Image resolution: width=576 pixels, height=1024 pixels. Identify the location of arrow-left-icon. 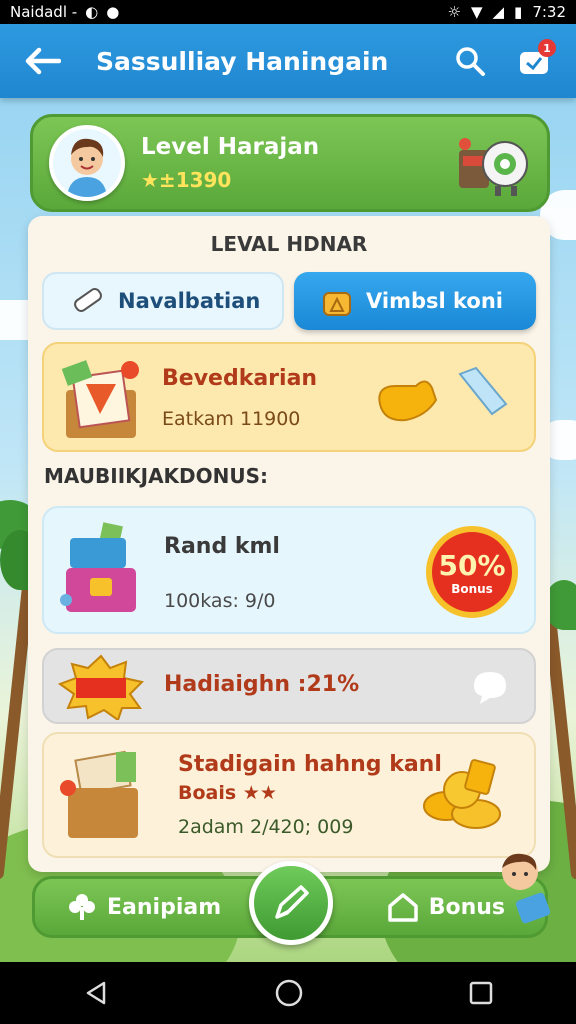
(43, 61).